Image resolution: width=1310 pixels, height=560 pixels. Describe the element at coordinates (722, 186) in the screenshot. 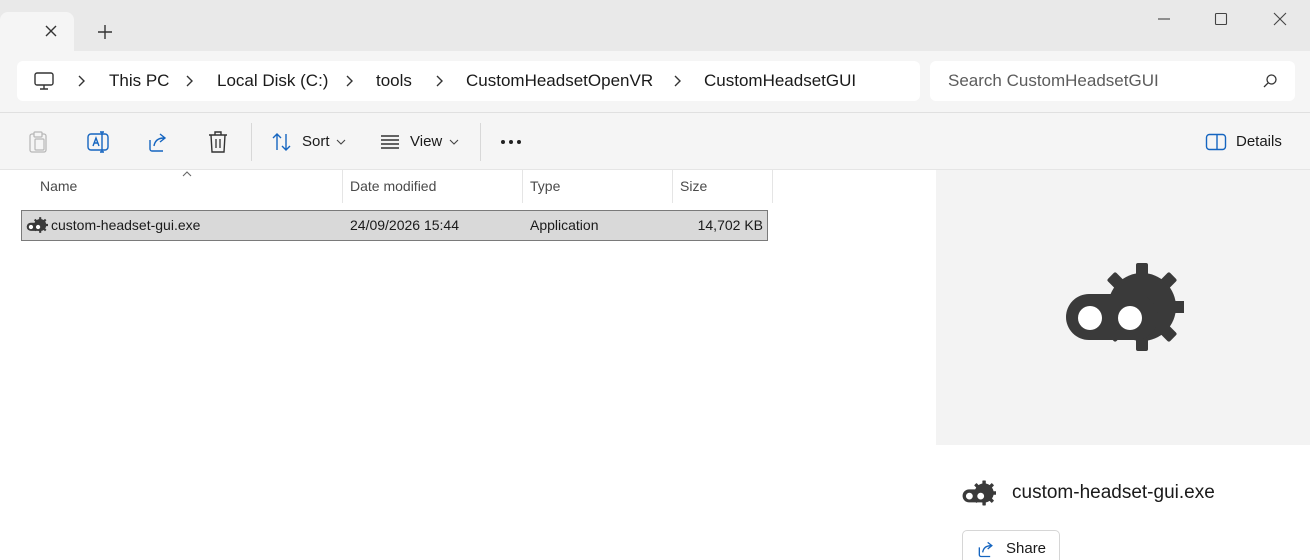

I see `column-header-size: Size` at that location.